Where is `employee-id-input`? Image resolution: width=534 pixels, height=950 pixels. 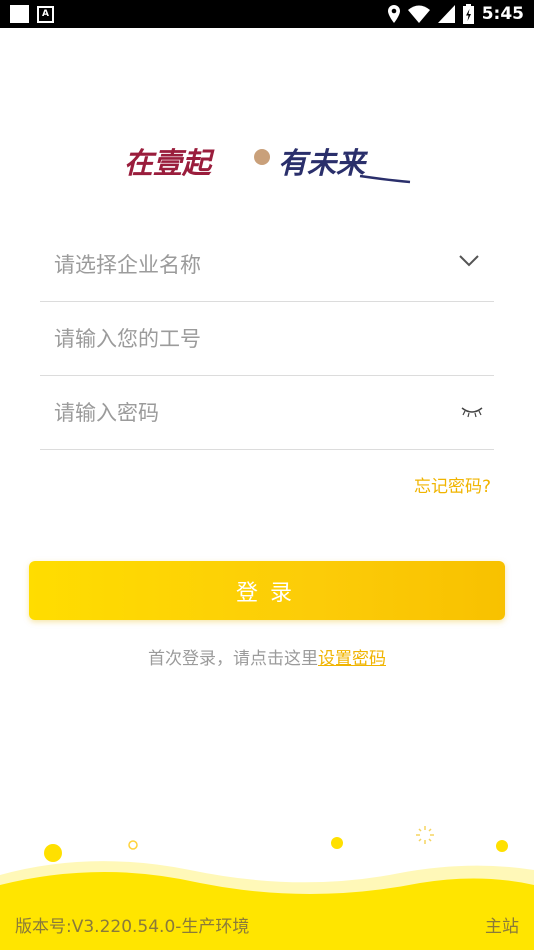 employee-id-input is located at coordinates (244, 339).